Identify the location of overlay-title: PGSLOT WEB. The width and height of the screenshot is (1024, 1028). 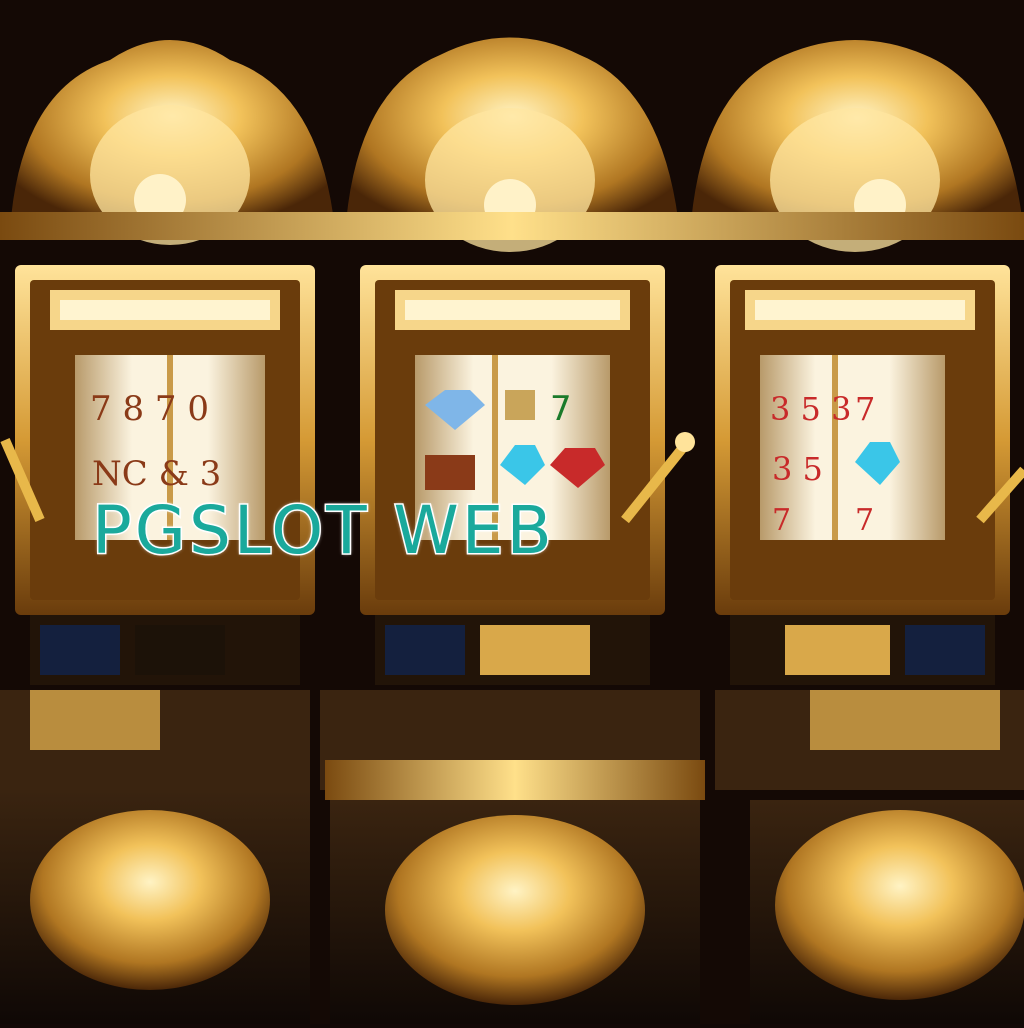
(323, 531).